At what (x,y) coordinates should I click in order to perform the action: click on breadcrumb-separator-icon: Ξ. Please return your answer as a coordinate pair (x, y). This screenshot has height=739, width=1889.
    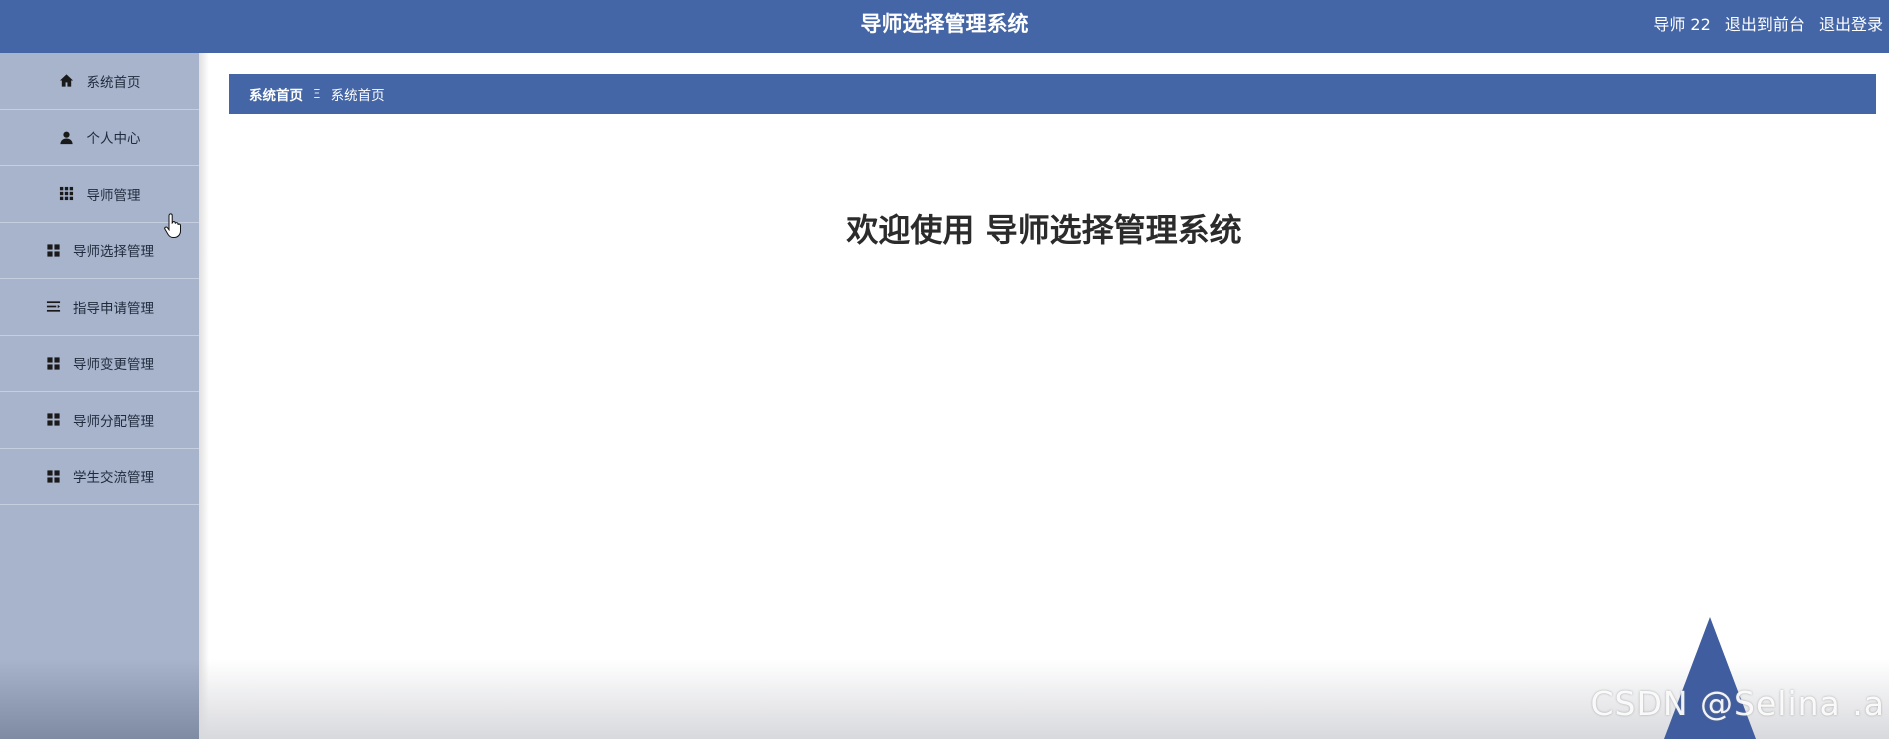
    Looking at the image, I should click on (317, 94).